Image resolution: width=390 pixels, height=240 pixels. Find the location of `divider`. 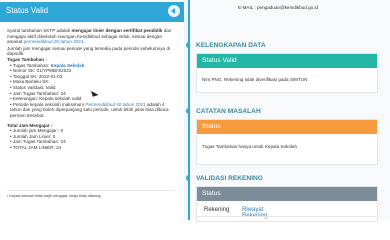

divider is located at coordinates (91, 190).